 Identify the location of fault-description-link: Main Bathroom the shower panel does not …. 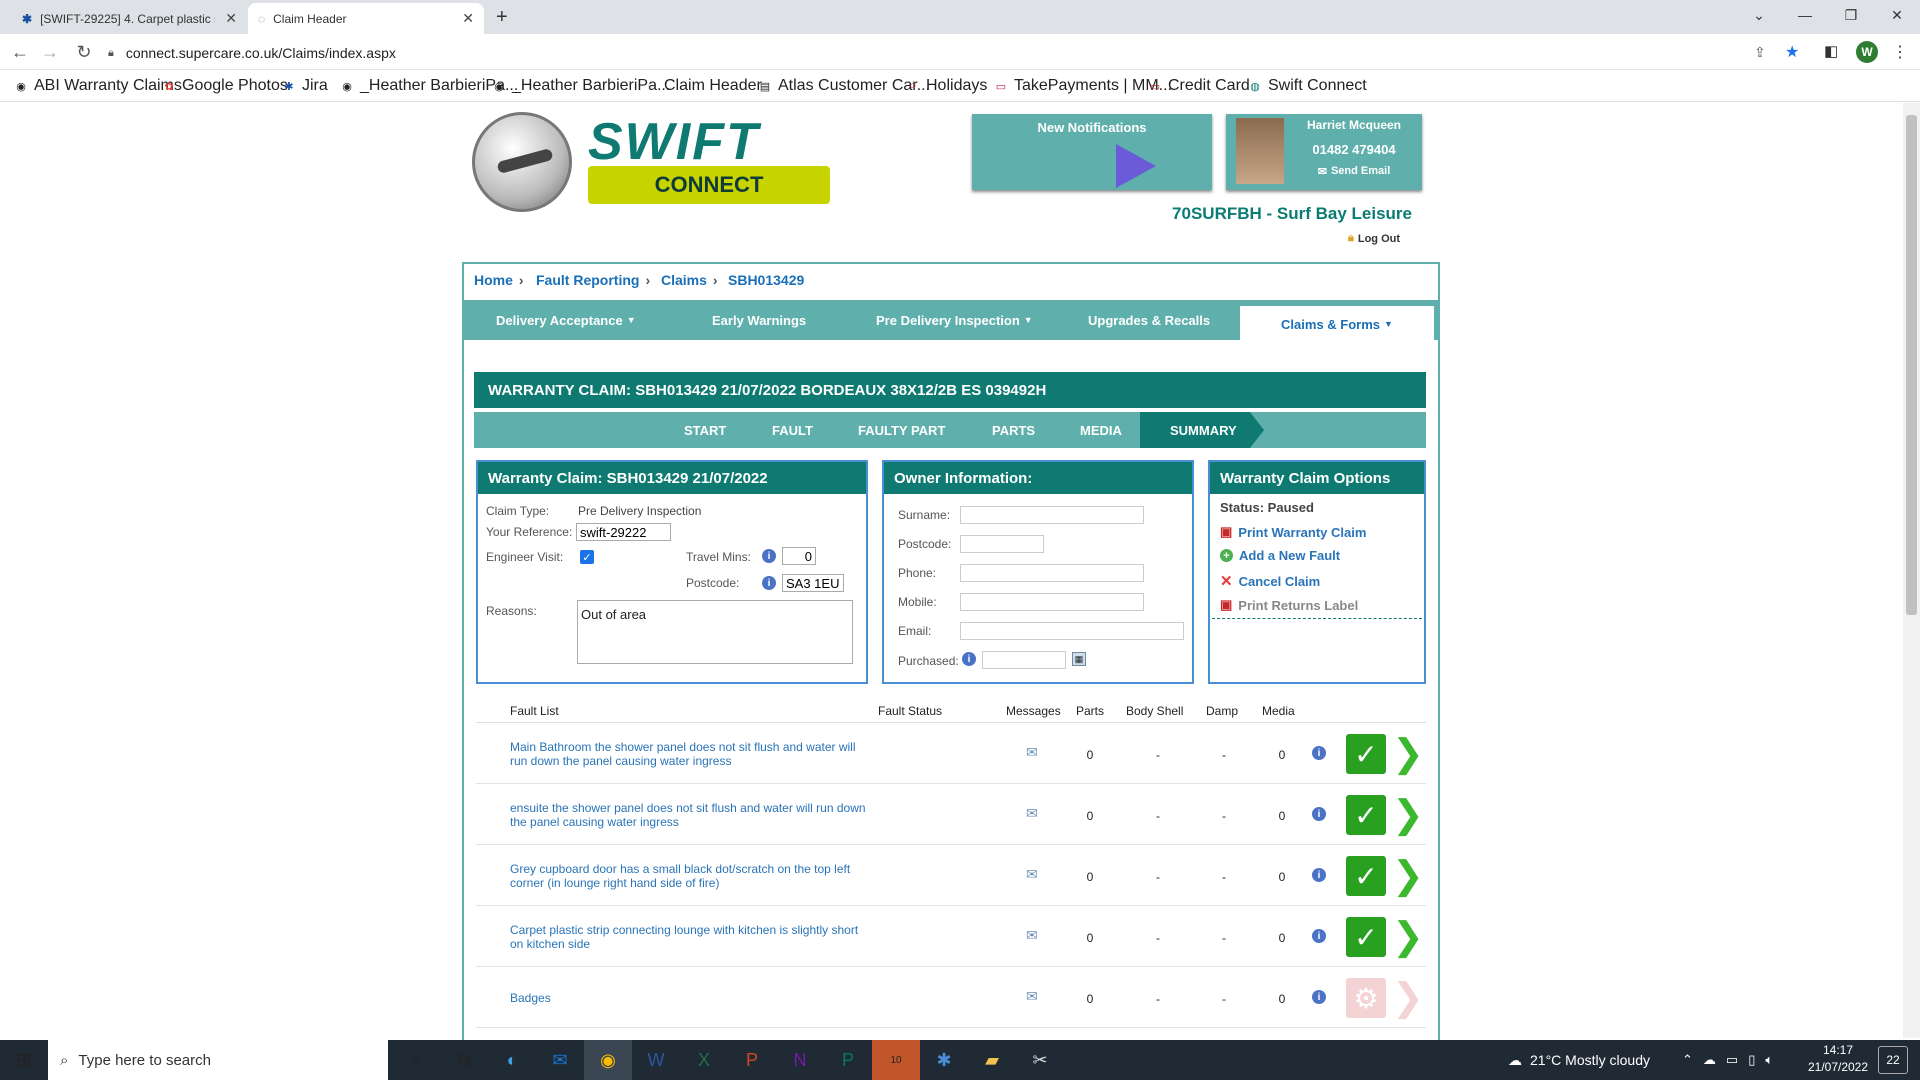
(689, 754).